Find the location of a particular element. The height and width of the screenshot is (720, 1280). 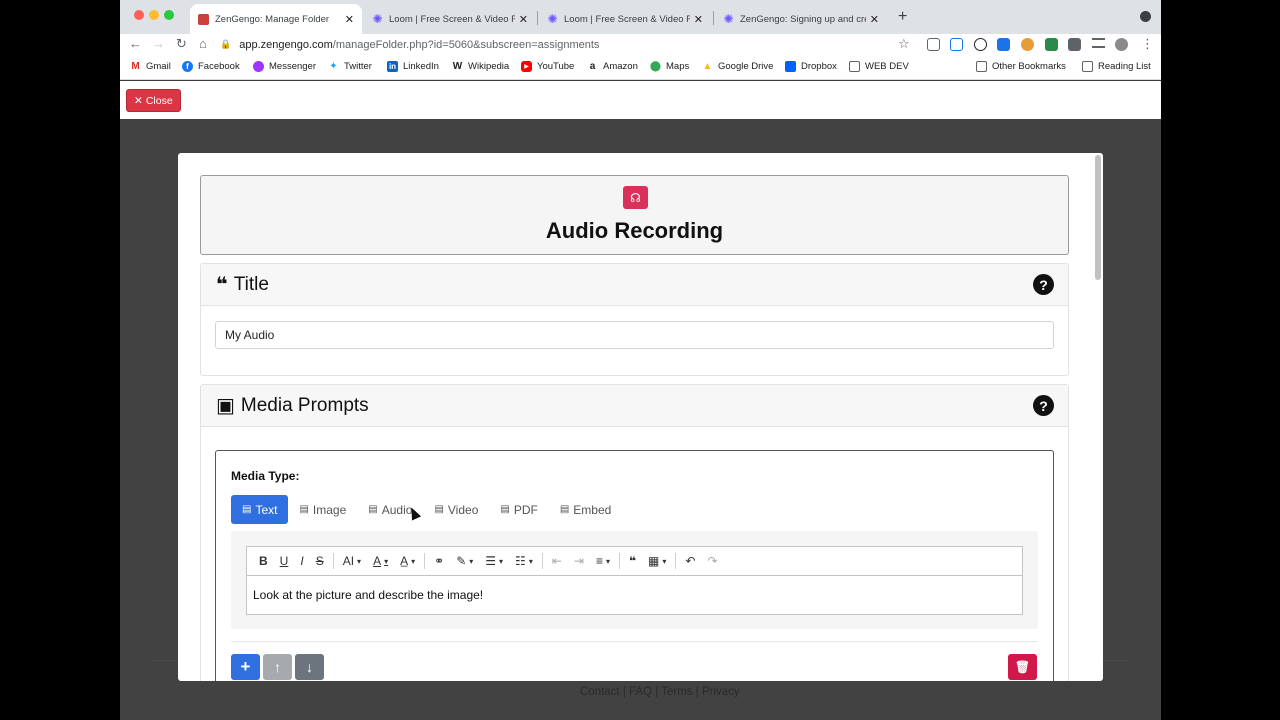

bookmark-maps: ⬤ Maps is located at coordinates (669, 66).